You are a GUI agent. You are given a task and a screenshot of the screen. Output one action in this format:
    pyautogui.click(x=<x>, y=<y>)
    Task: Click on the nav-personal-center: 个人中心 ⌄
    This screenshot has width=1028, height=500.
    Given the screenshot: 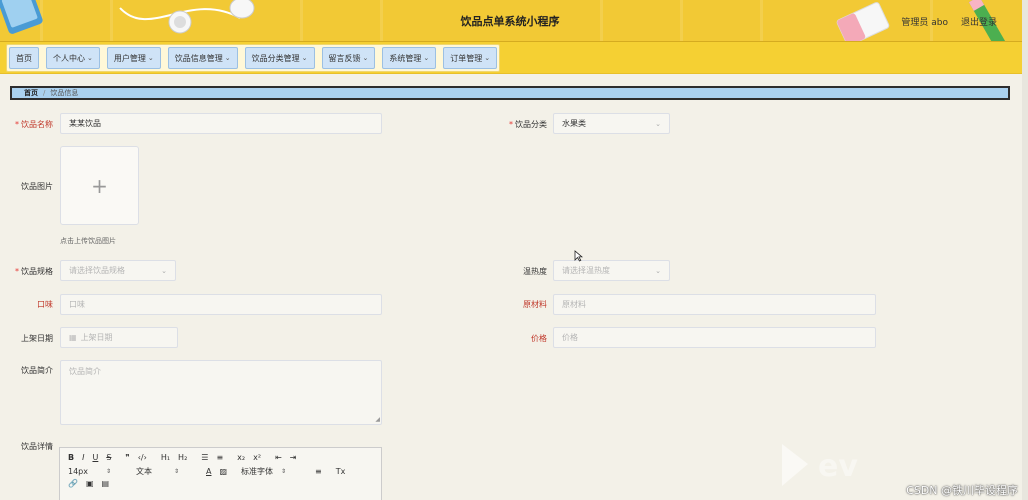 What is the action you would take?
    pyautogui.click(x=73, y=58)
    